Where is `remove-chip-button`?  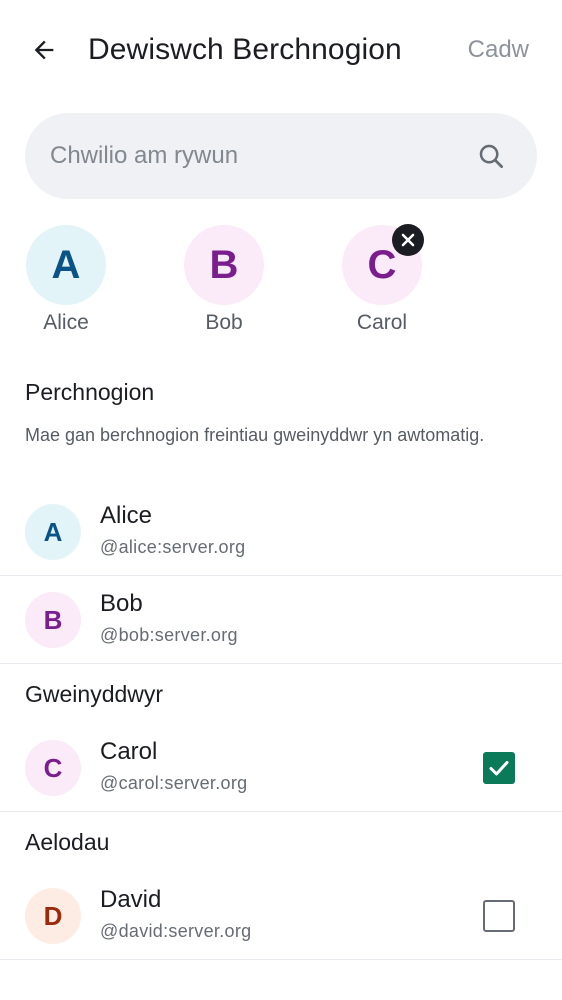 remove-chip-button is located at coordinates (408, 240).